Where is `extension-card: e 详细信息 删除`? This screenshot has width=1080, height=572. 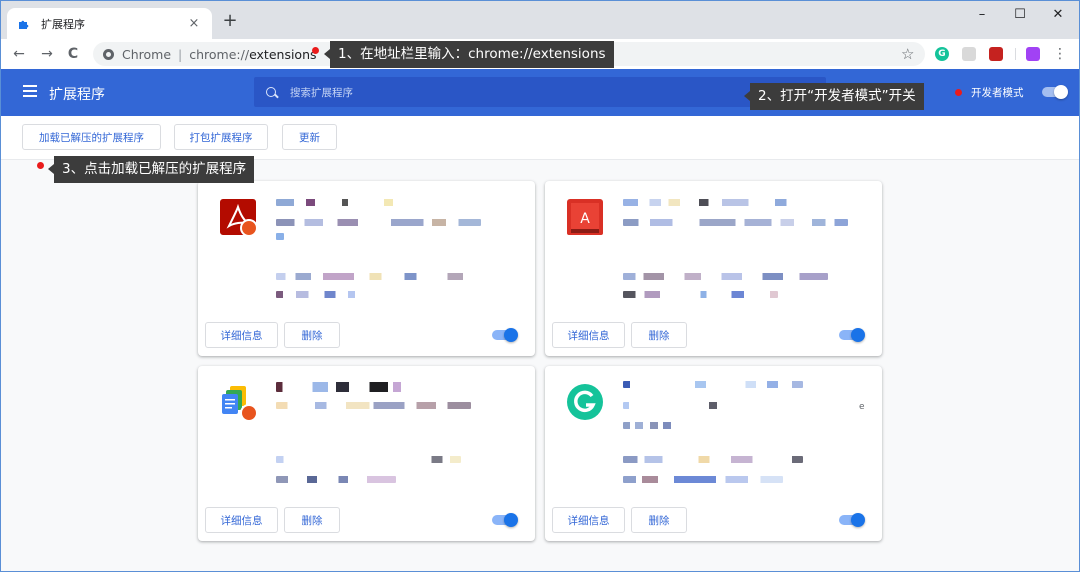 extension-card: e 详细信息 删除 is located at coordinates (713, 453).